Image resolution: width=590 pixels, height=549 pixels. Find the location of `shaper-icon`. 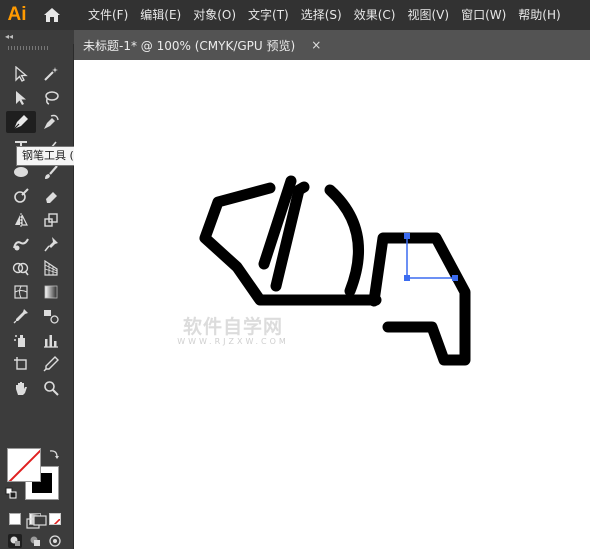

shaper-icon is located at coordinates (21, 195).